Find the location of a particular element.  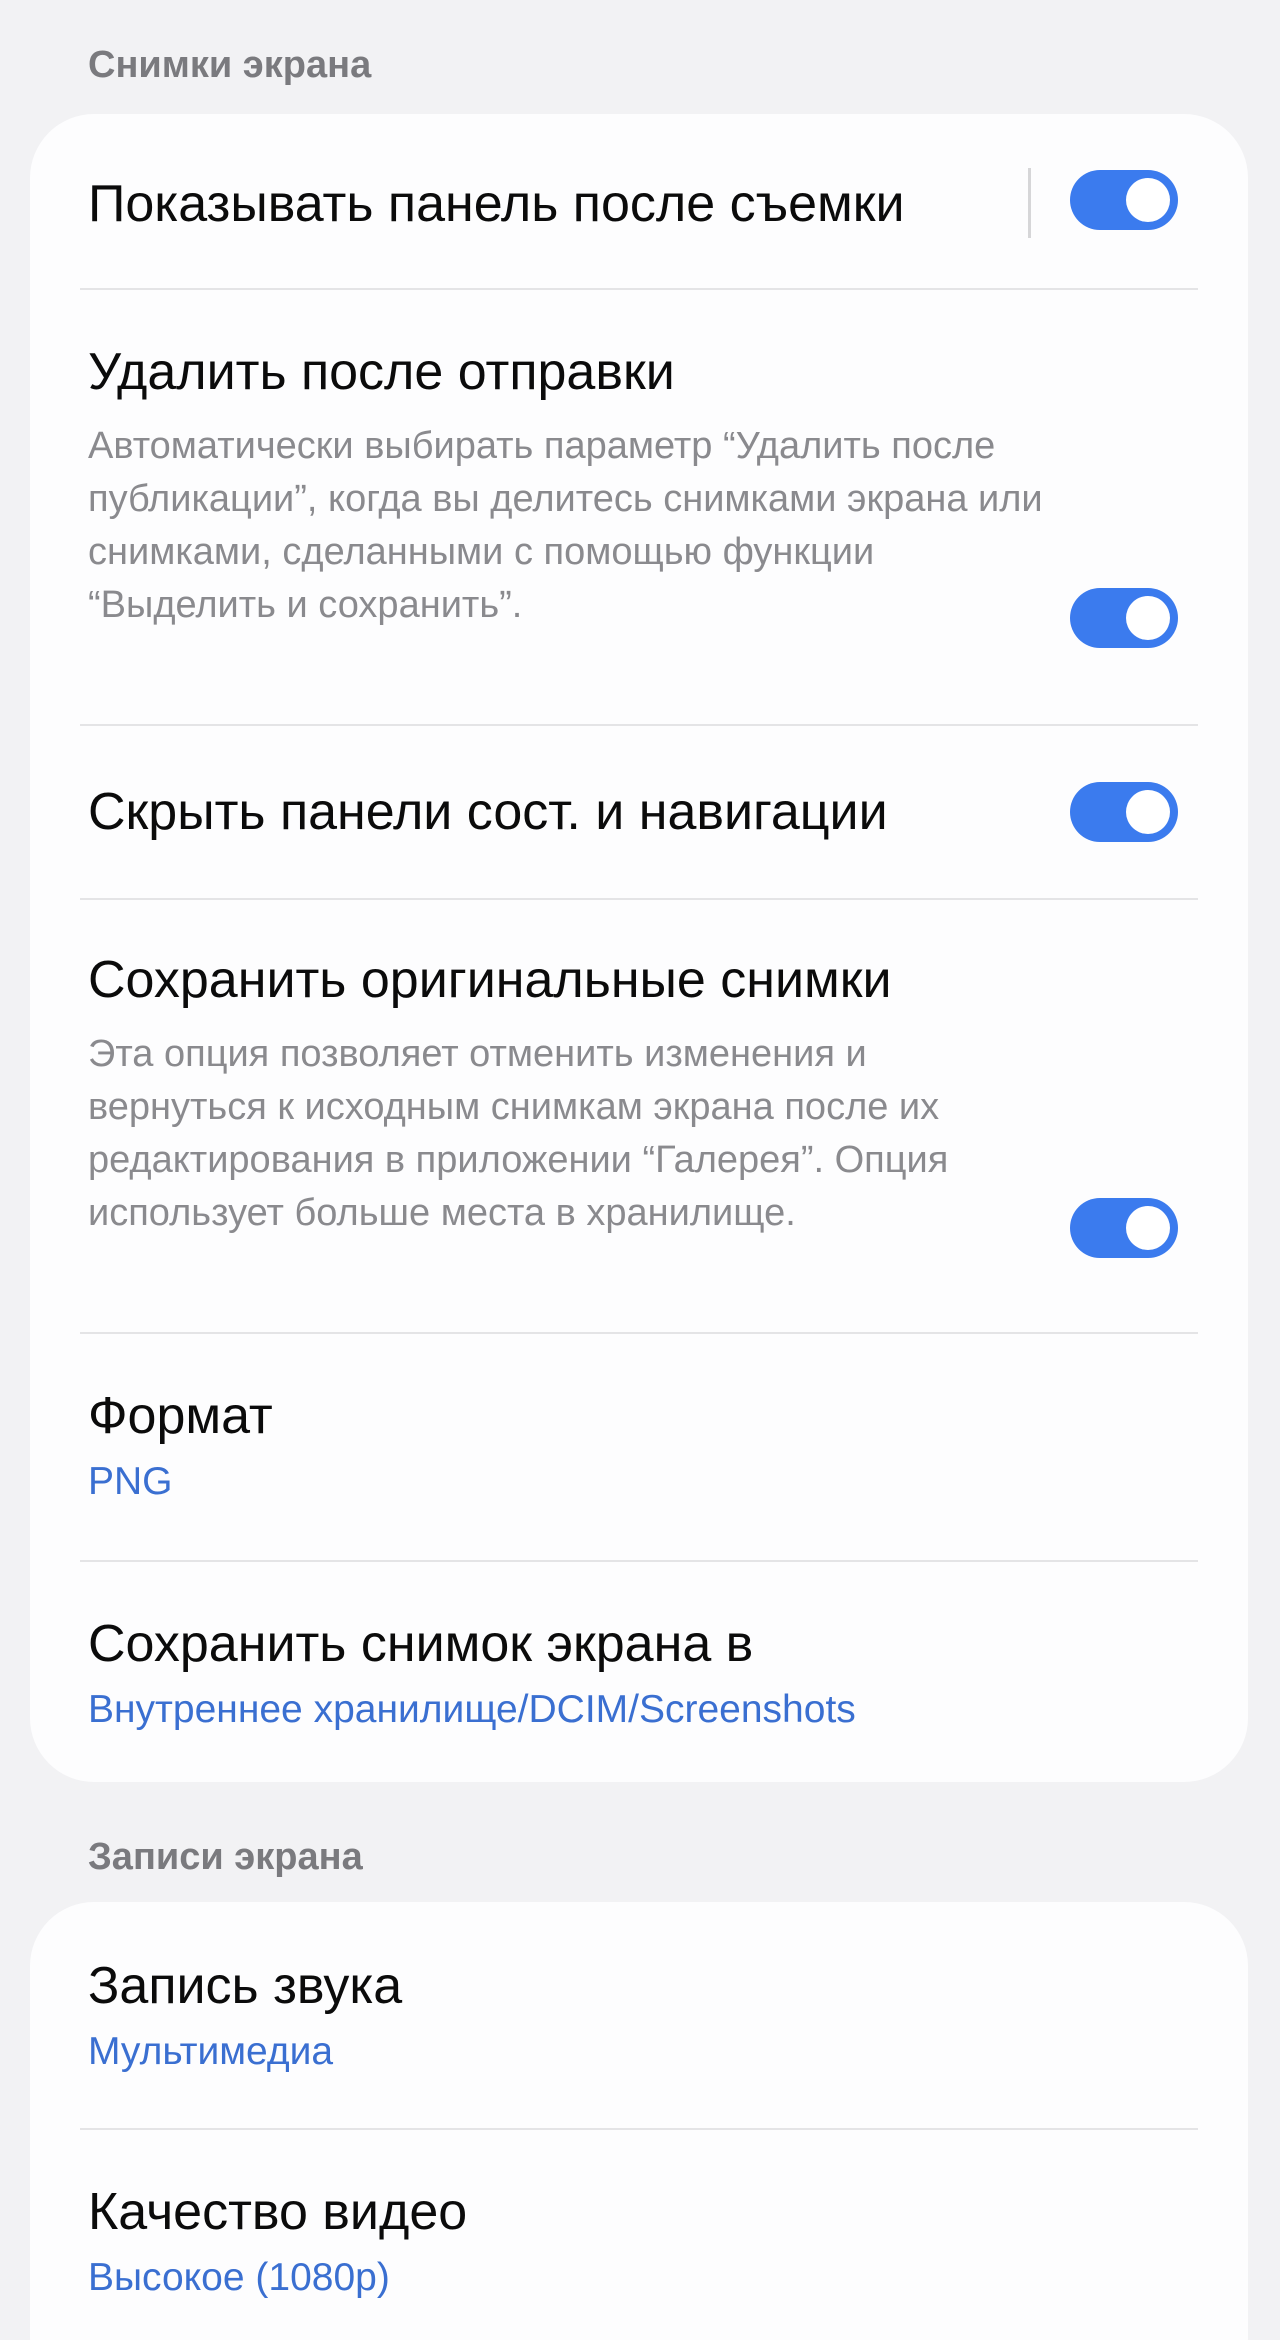

row-value: Мультимедиа is located at coordinates (211, 2051).